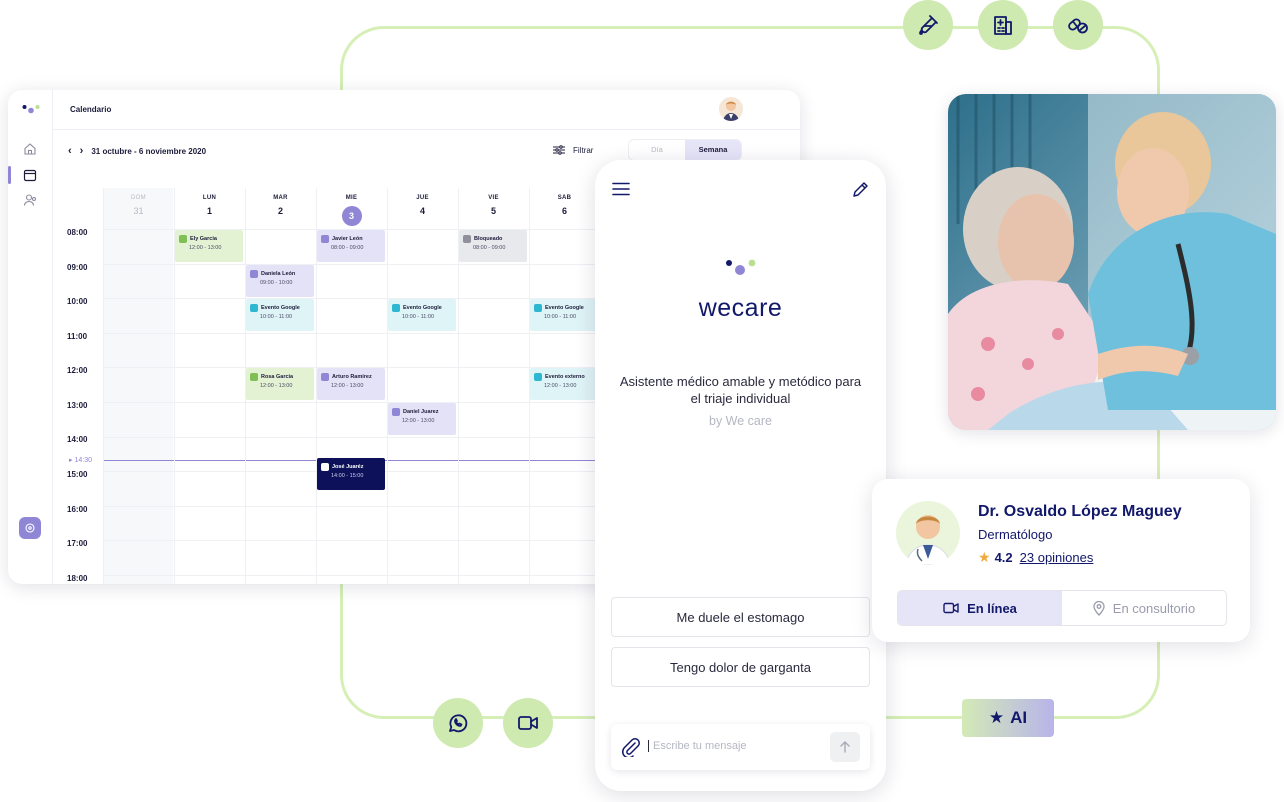 This screenshot has width=1284, height=802. I want to click on calendar-event: Arturo Ramirez 12:00 - 13:00, so click(351, 384).